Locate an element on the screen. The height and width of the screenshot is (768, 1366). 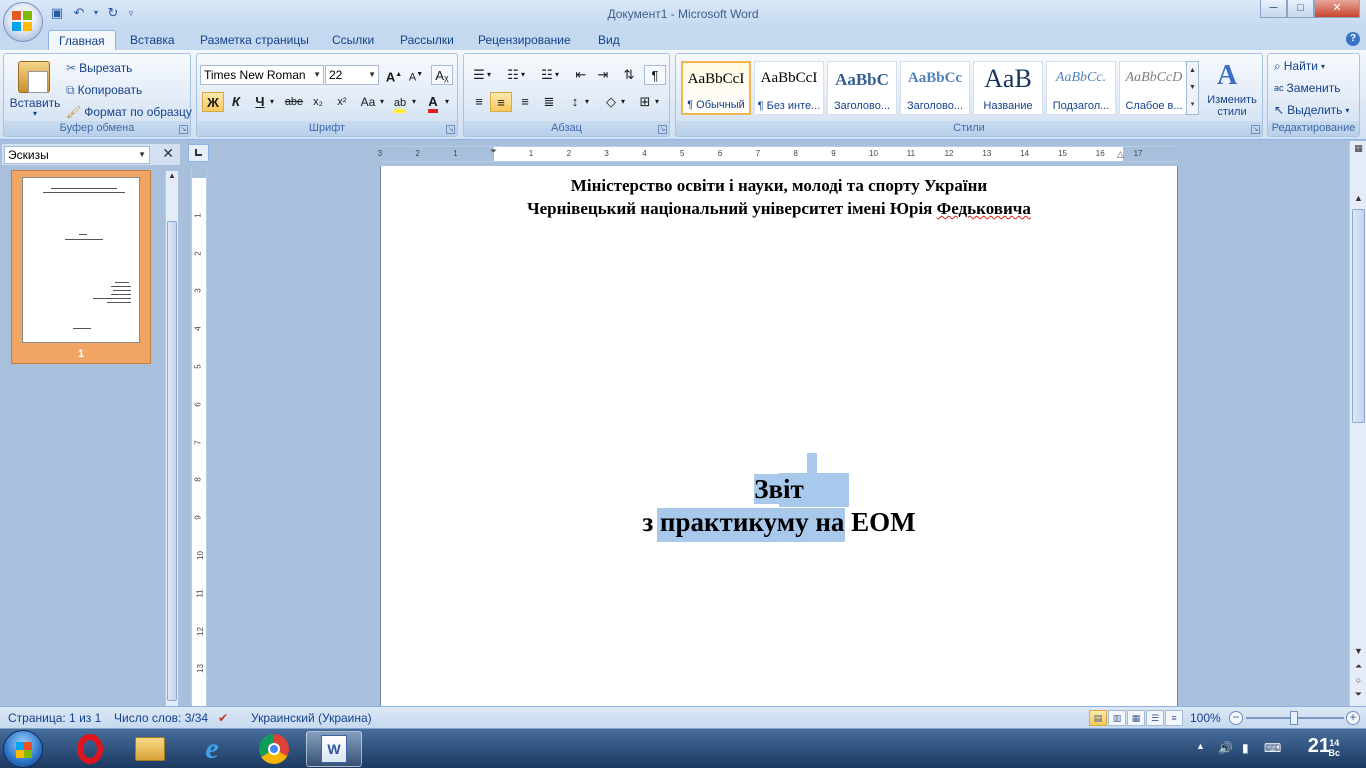
ruler-toggle-icon: ▦ is located at coordinates (1358, 148).